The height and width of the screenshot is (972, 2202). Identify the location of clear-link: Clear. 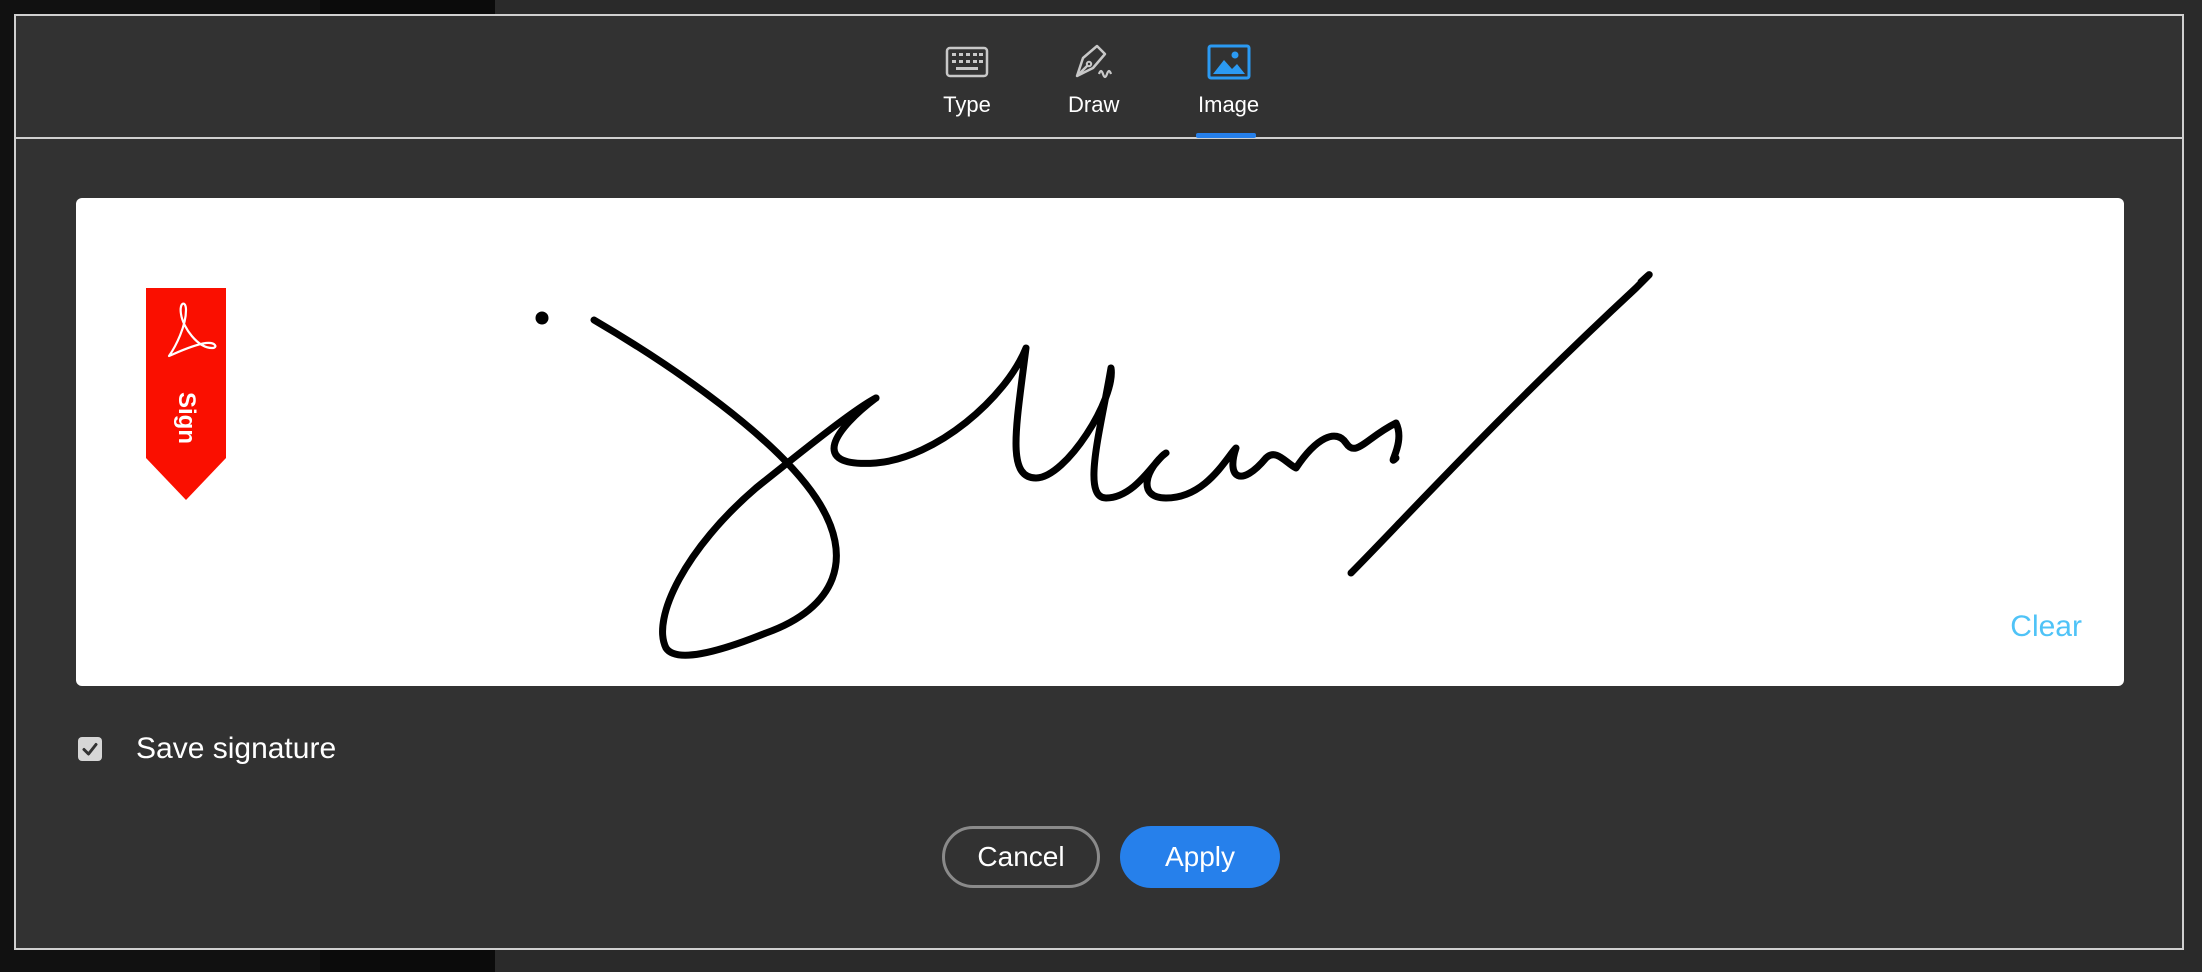
(2046, 627).